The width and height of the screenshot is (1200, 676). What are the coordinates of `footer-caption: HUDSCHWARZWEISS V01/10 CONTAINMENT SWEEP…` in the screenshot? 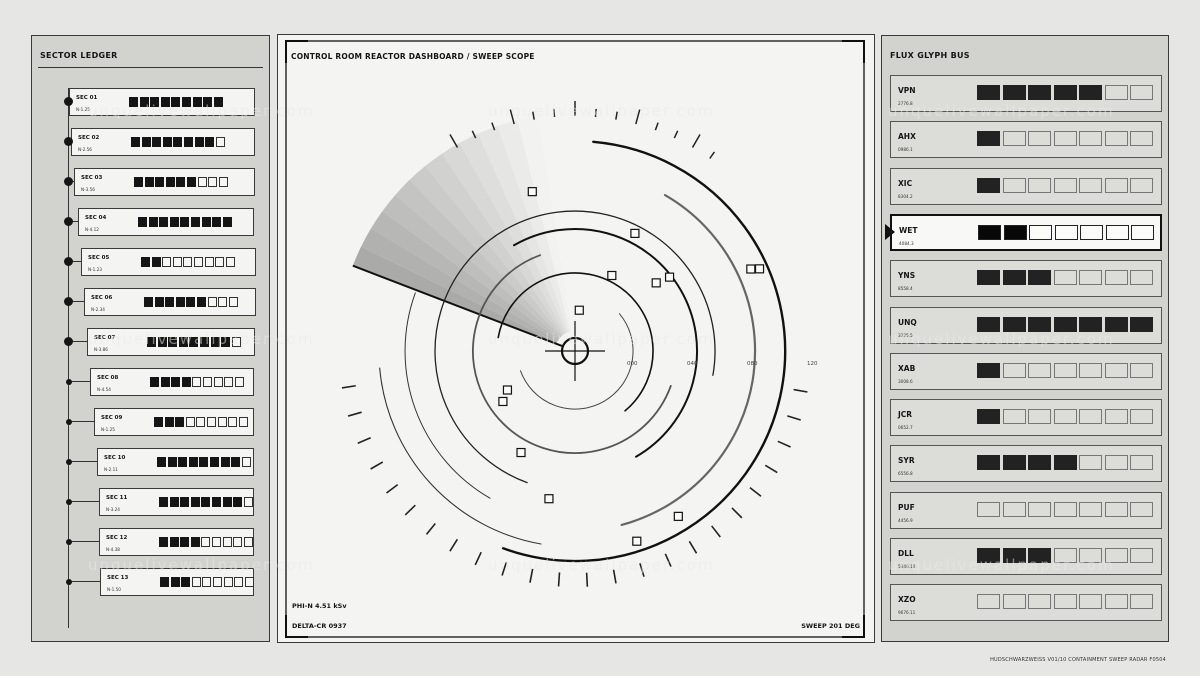 It's located at (1078, 660).